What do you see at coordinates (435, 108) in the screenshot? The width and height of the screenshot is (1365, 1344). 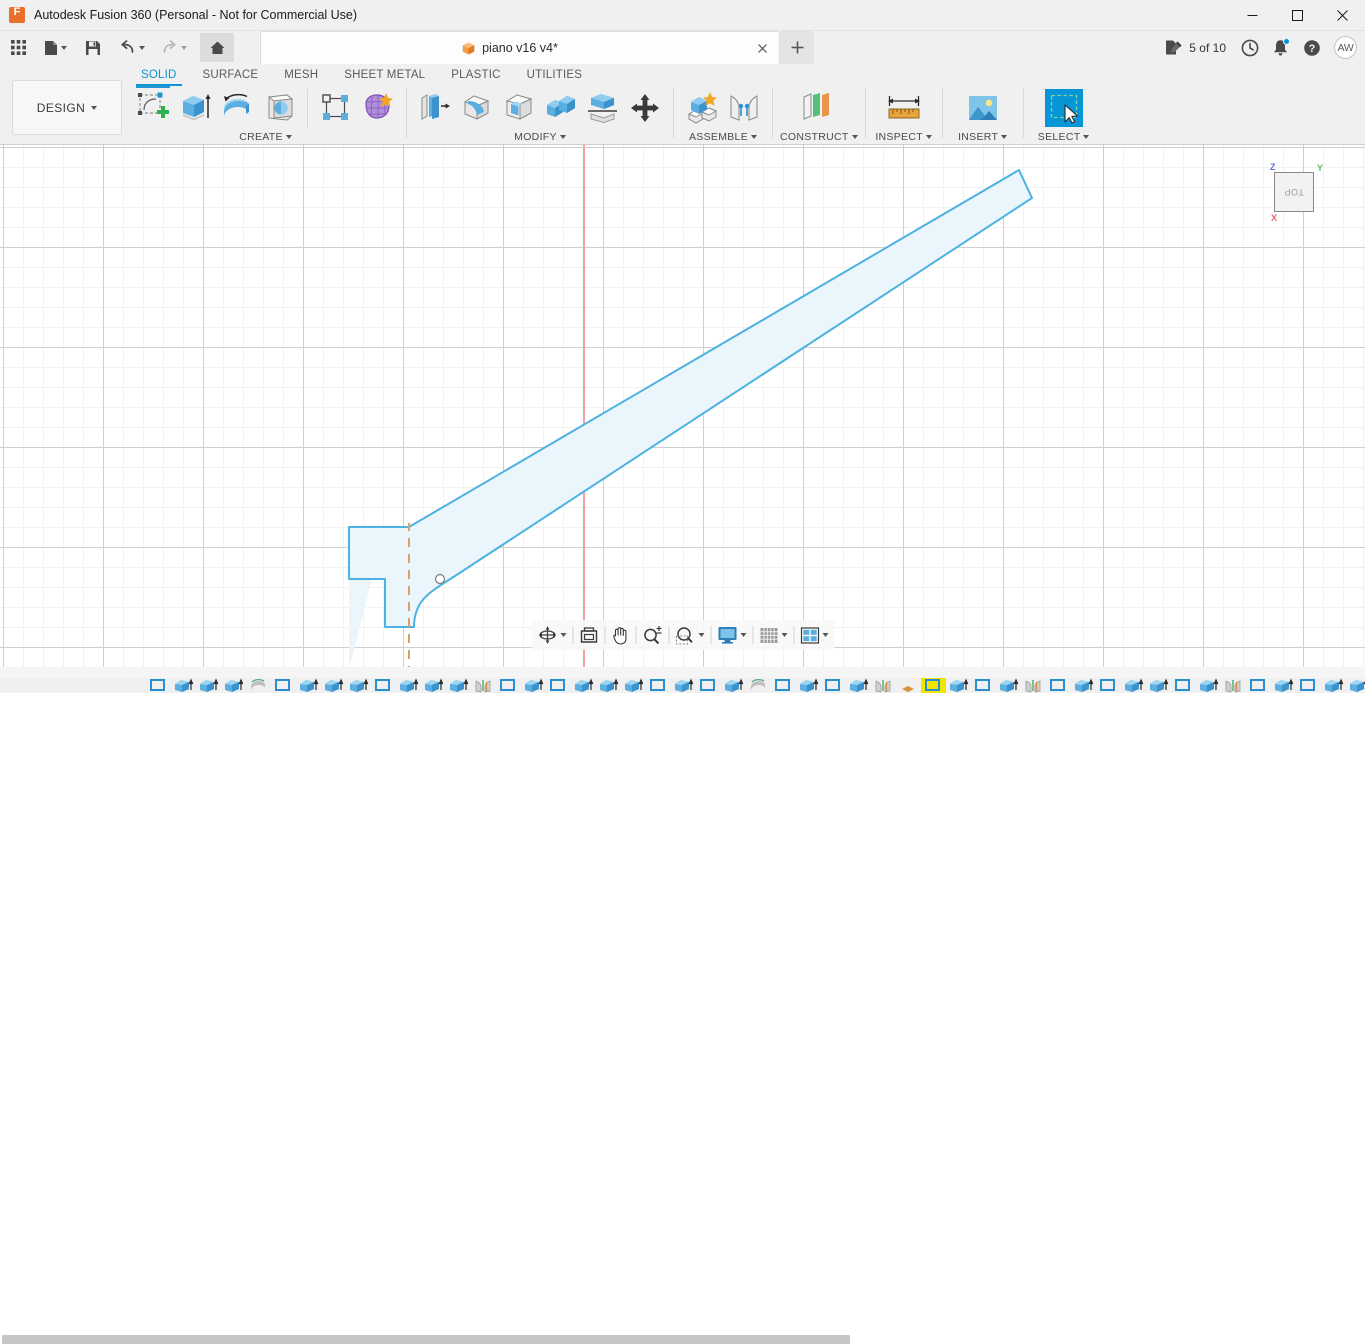 I see `press-pull-tool` at bounding box center [435, 108].